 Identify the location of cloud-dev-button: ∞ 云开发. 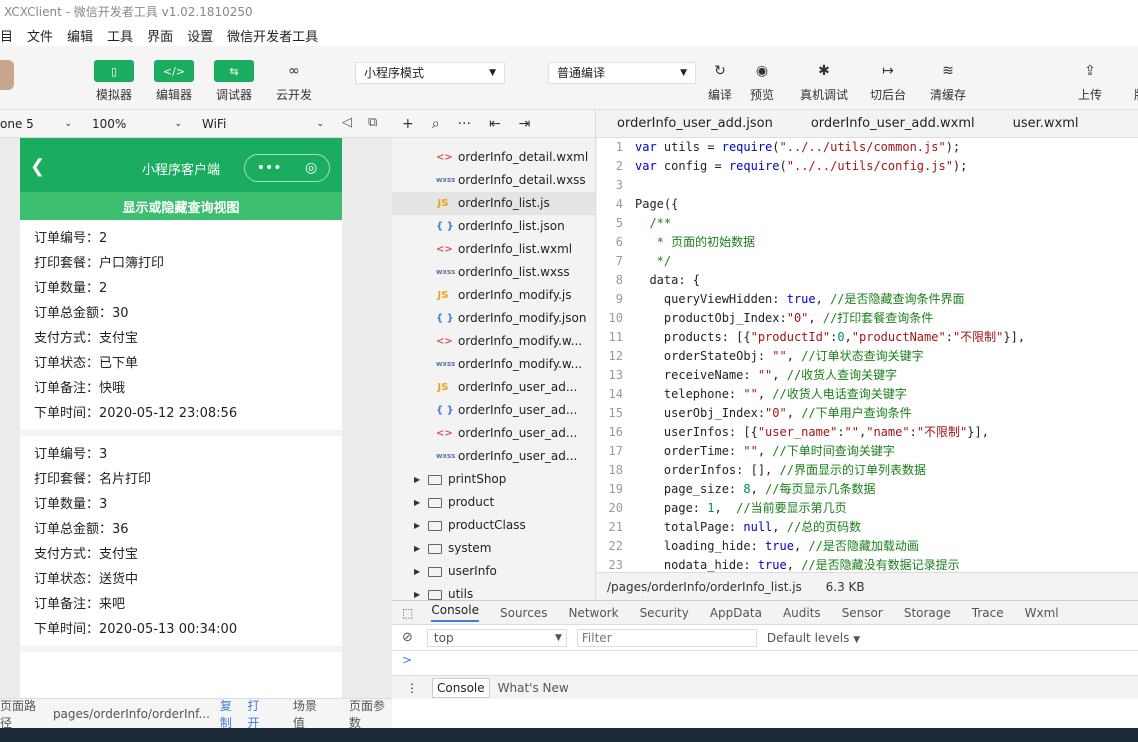
(294, 81).